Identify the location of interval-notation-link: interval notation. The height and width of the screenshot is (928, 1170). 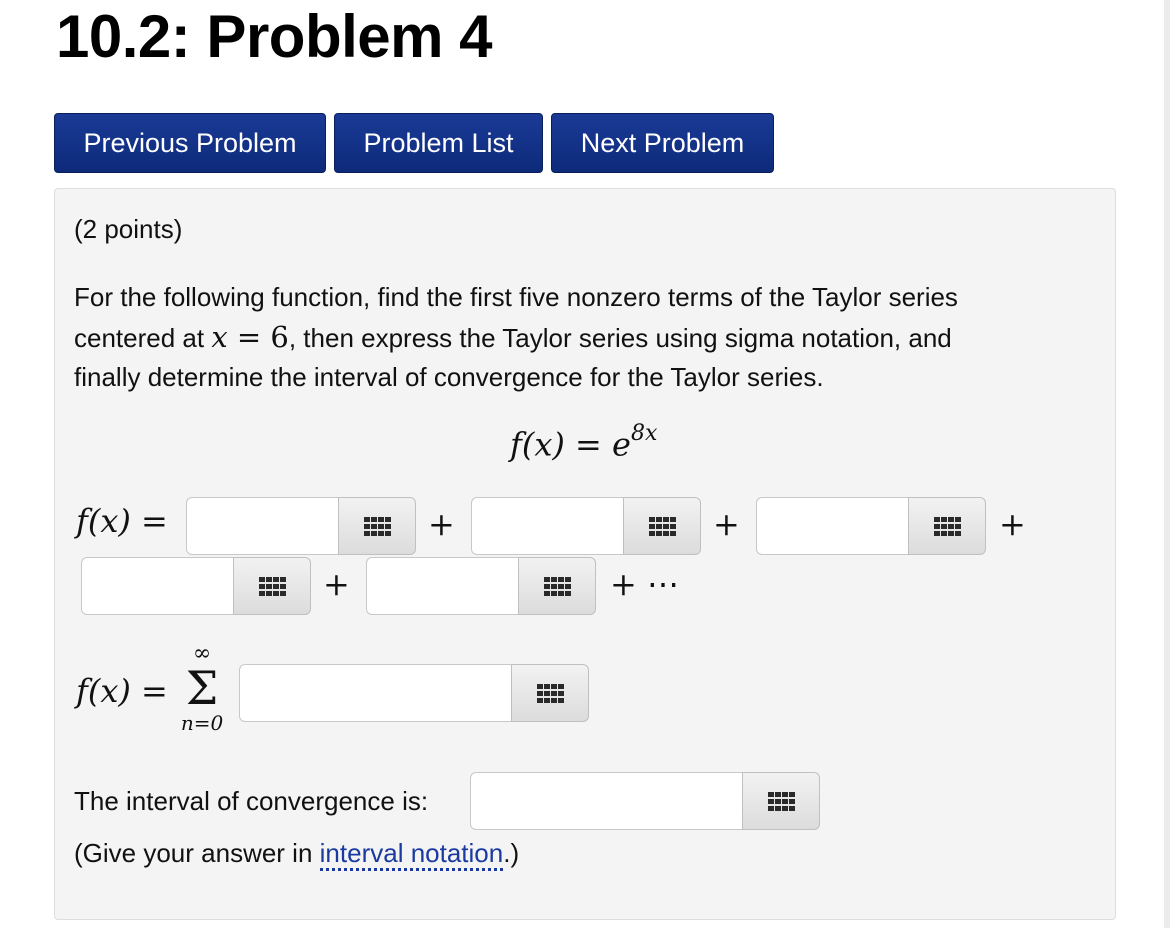
(411, 854).